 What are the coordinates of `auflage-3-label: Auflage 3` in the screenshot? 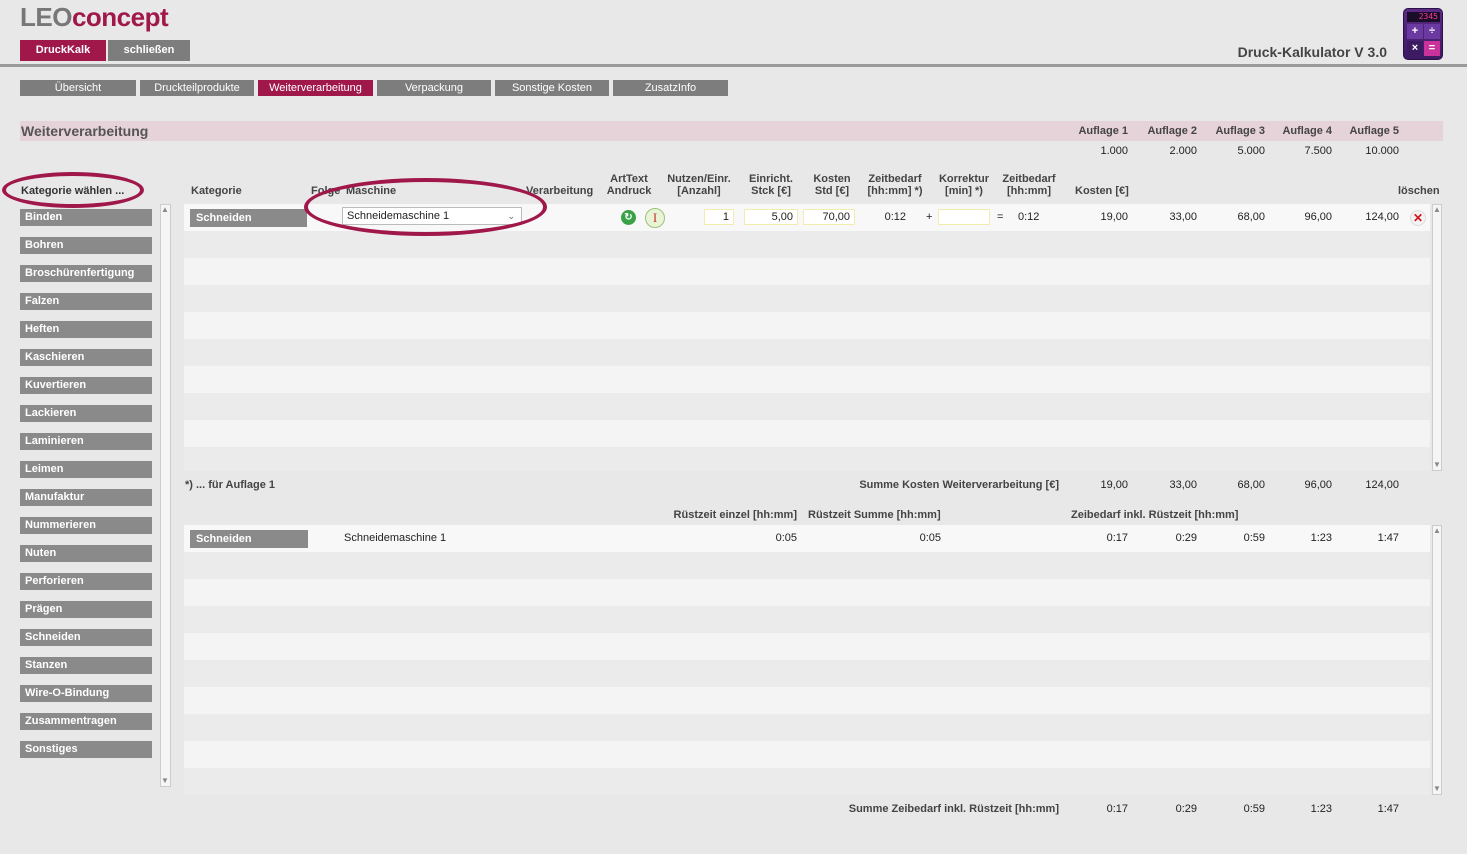 It's located at (1240, 131).